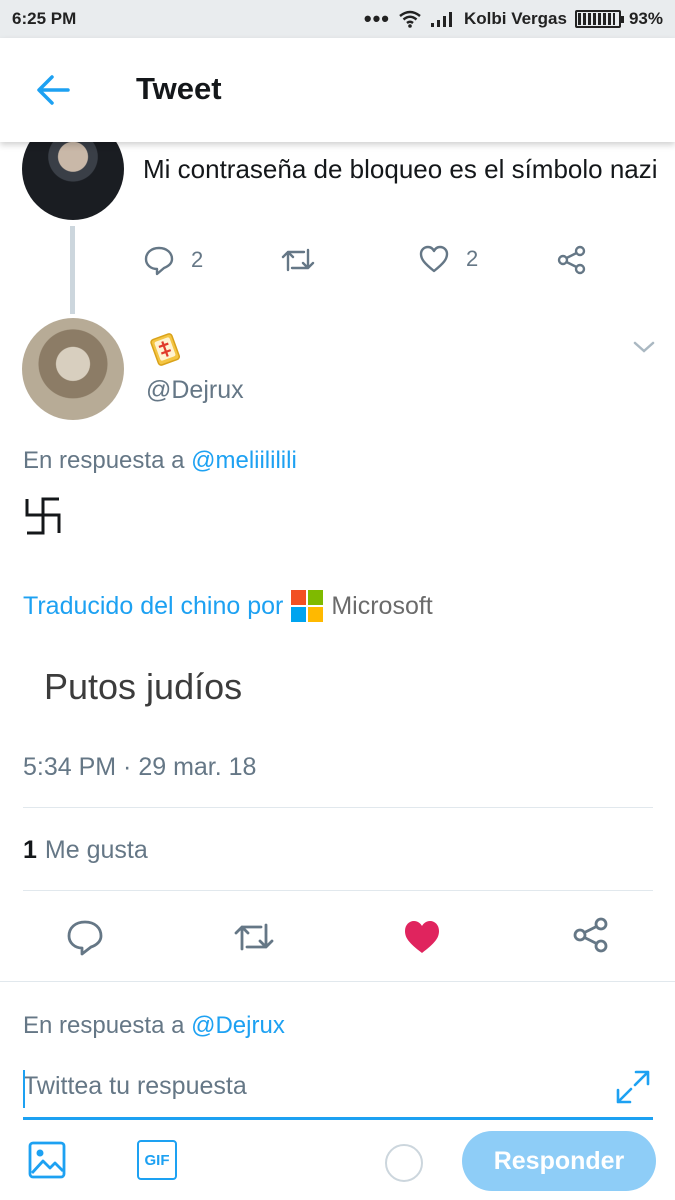  What do you see at coordinates (410, 19) in the screenshot?
I see `wifi-icon` at bounding box center [410, 19].